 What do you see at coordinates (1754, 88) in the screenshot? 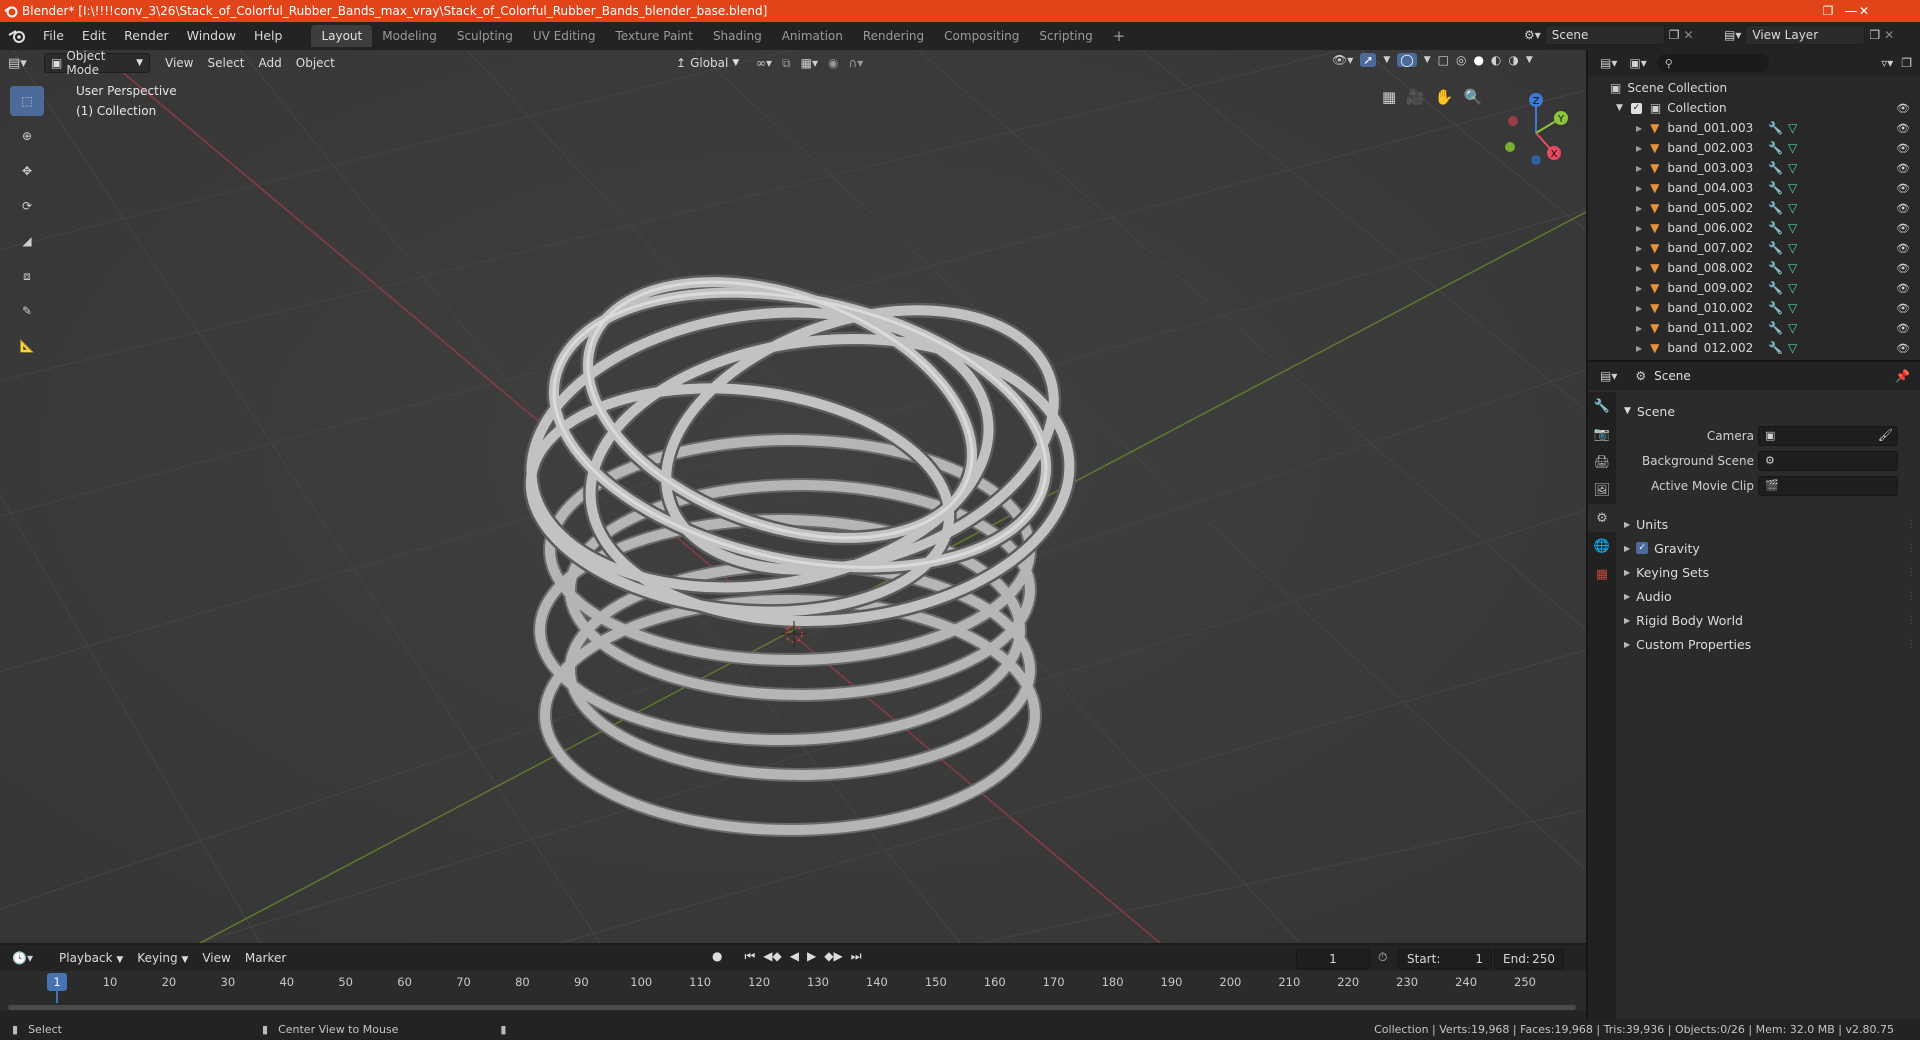
I see `outliner-scene-collection: ▣ Scene Collection` at bounding box center [1754, 88].